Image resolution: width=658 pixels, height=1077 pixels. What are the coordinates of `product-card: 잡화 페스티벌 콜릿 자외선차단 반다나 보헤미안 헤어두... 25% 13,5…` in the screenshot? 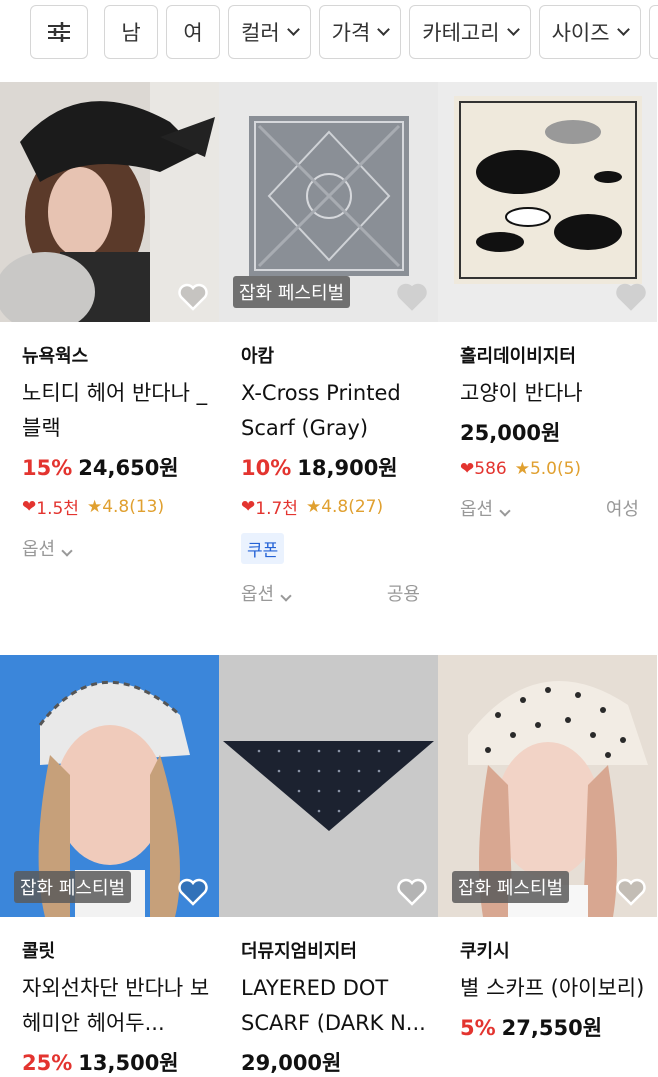 It's located at (109, 866).